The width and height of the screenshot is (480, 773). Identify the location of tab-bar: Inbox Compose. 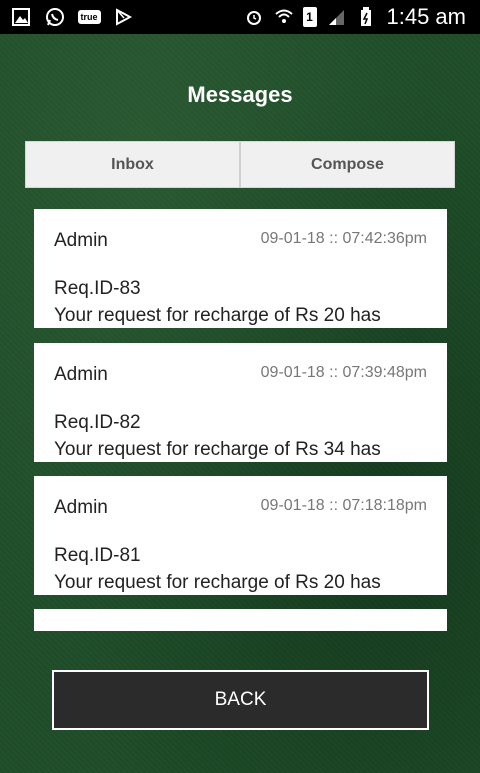
(240, 164).